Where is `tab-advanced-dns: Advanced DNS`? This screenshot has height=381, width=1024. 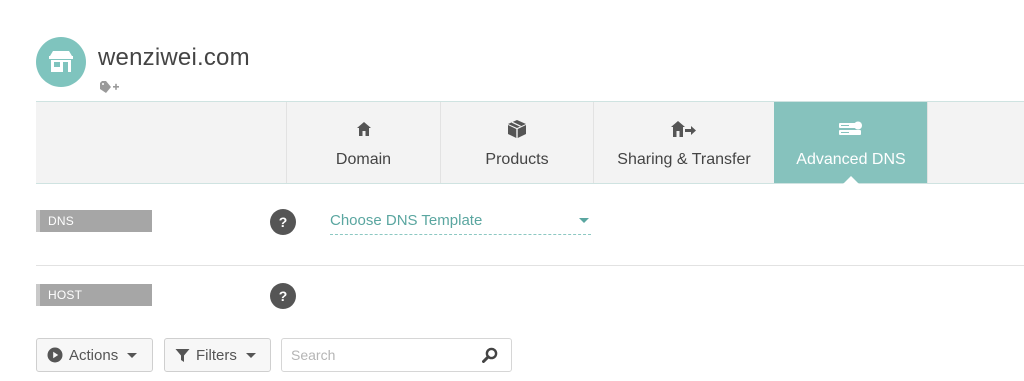
tab-advanced-dns: Advanced DNS is located at coordinates (850, 143).